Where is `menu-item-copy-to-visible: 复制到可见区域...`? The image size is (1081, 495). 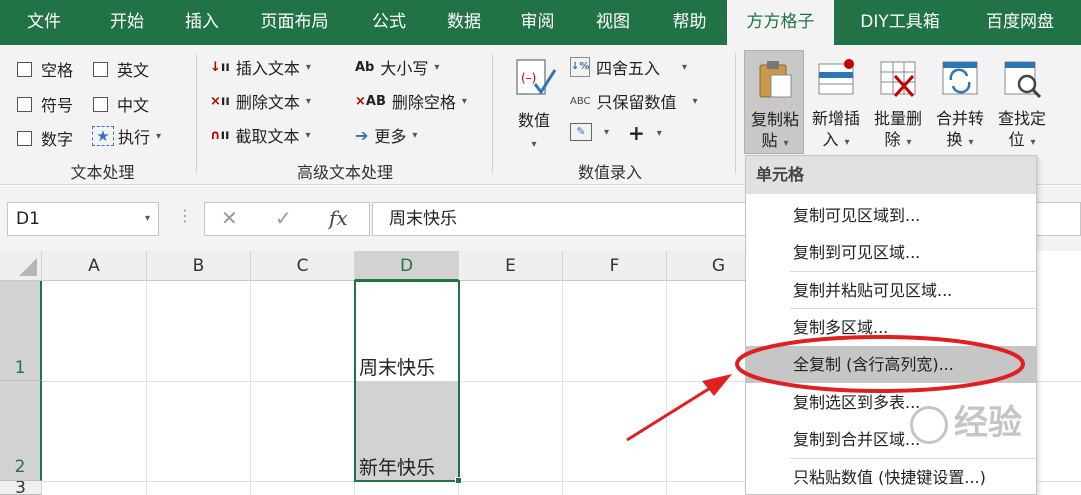 menu-item-copy-to-visible: 复制到可见区域... is located at coordinates (891, 252).